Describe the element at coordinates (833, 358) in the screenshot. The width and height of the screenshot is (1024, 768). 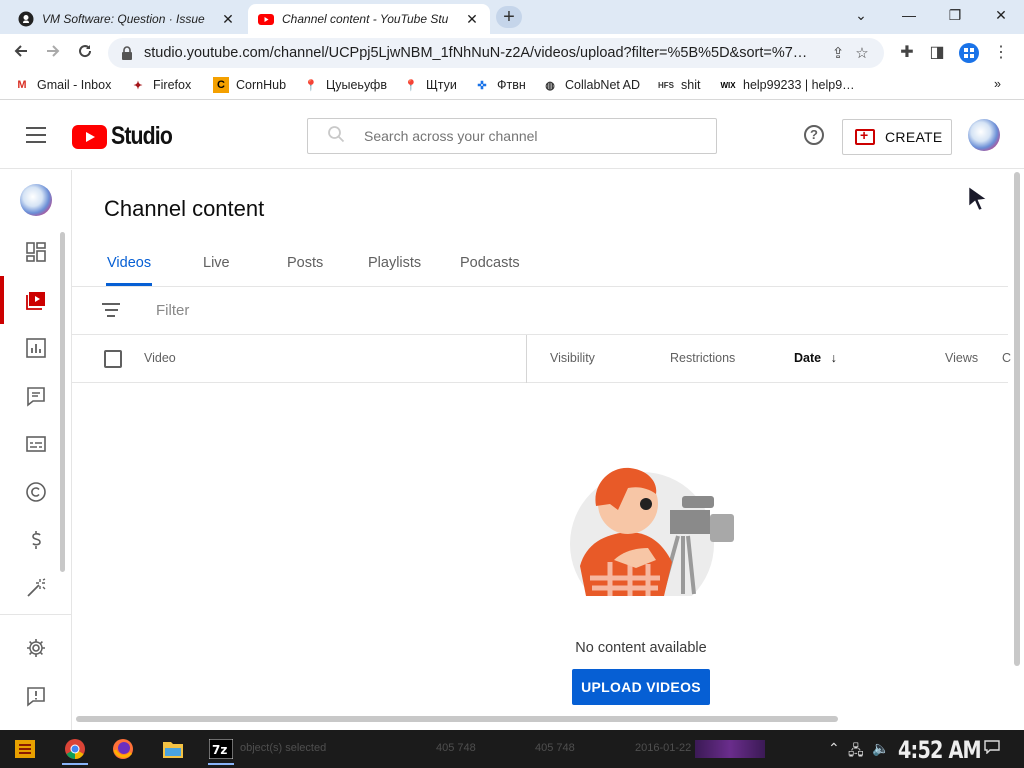
I see `sort-down-arrow-icon: ↓` at that location.